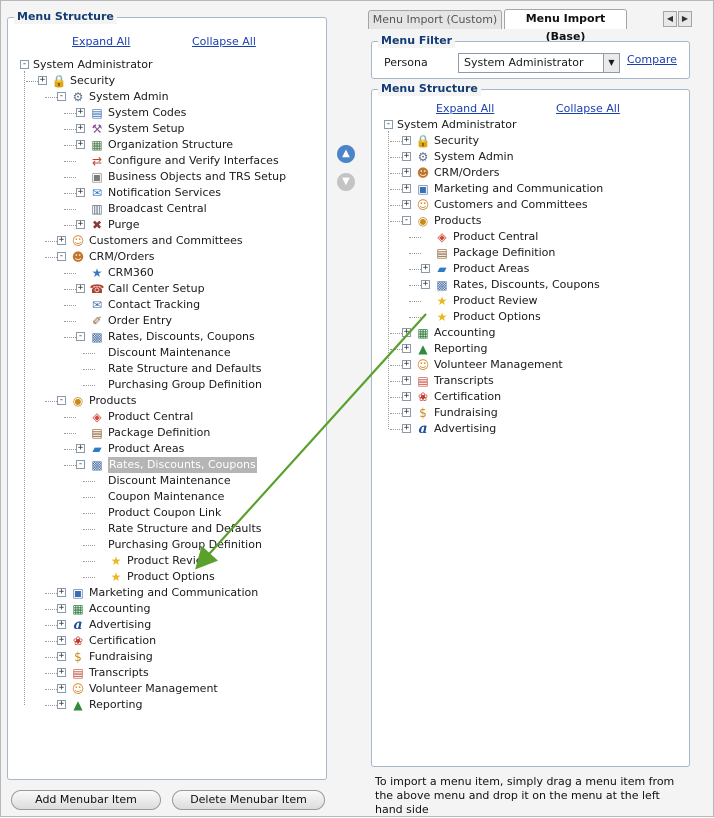 This screenshot has height=818, width=714. What do you see at coordinates (652, 60) in the screenshot?
I see `compare-link: Compare` at bounding box center [652, 60].